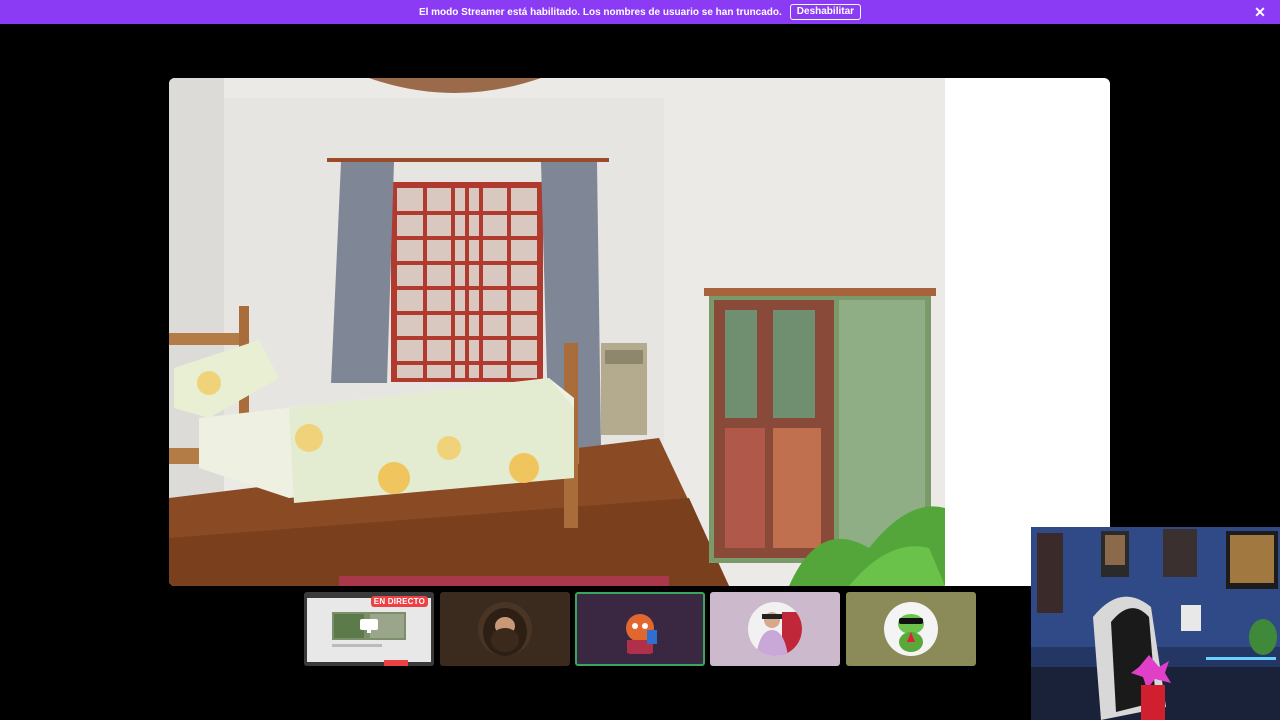 The image size is (1280, 720). I want to click on disable-streamer-mode-button: Deshabilitar, so click(825, 12).